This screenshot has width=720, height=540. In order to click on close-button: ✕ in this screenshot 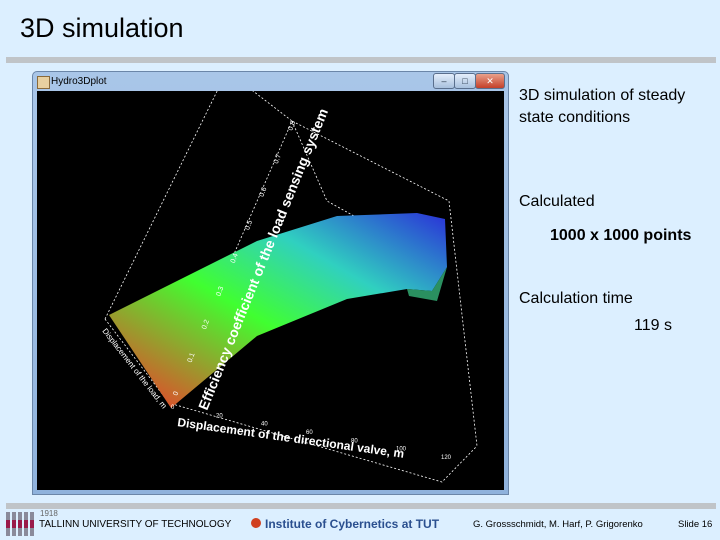, I will do `click(490, 81)`.